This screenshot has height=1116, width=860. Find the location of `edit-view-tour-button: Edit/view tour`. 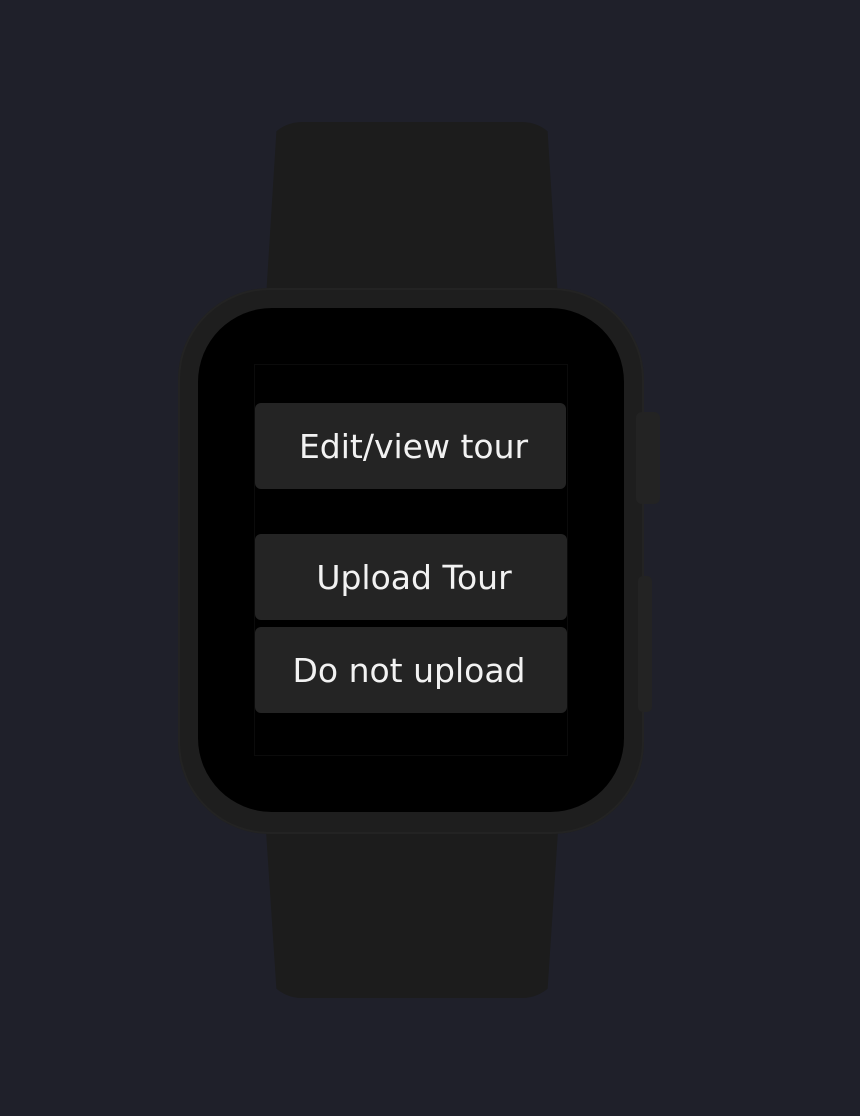

edit-view-tour-button: Edit/view tour is located at coordinates (410, 446).